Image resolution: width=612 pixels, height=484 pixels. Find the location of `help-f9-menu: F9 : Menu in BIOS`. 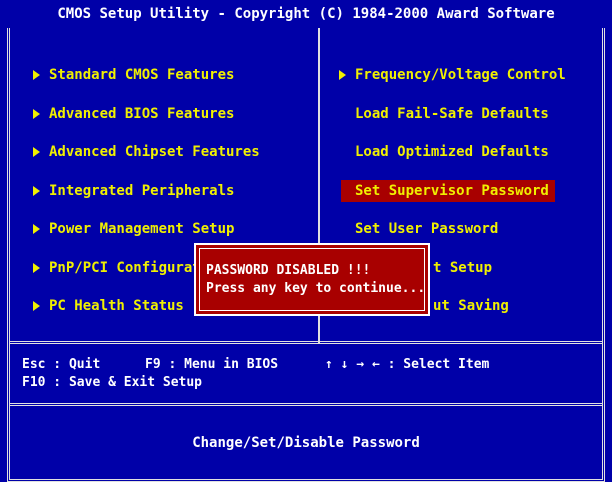

help-f9-menu: F9 : Menu in BIOS is located at coordinates (212, 364).